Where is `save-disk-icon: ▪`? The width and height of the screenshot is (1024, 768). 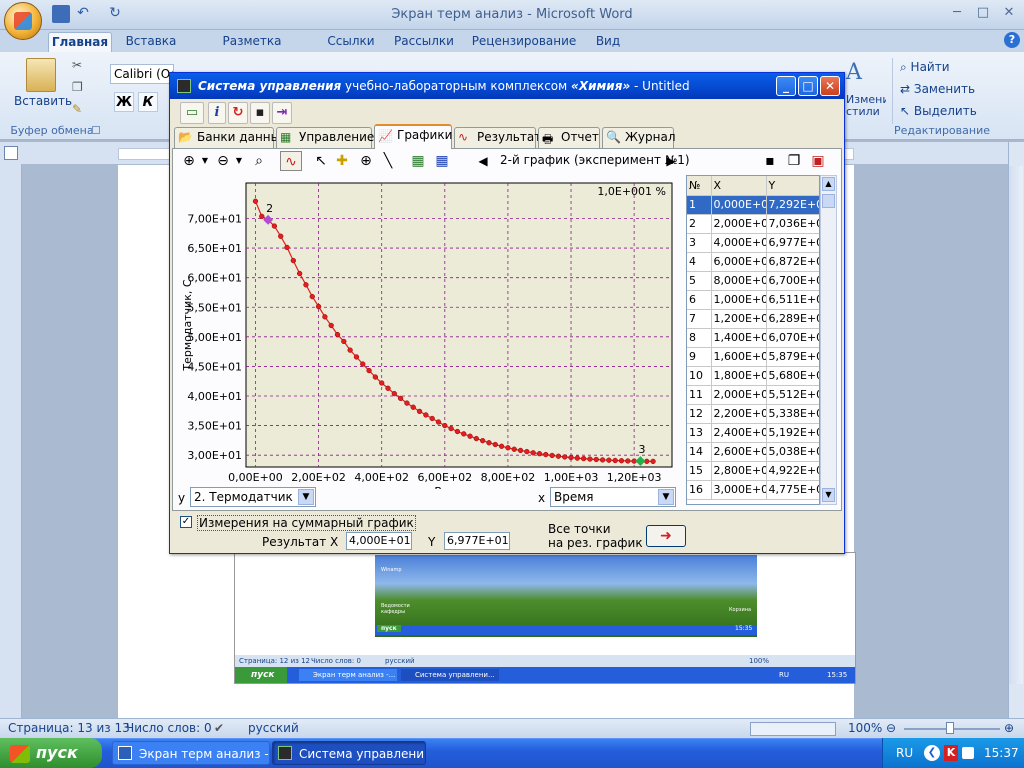 save-disk-icon: ▪ is located at coordinates (260, 113).